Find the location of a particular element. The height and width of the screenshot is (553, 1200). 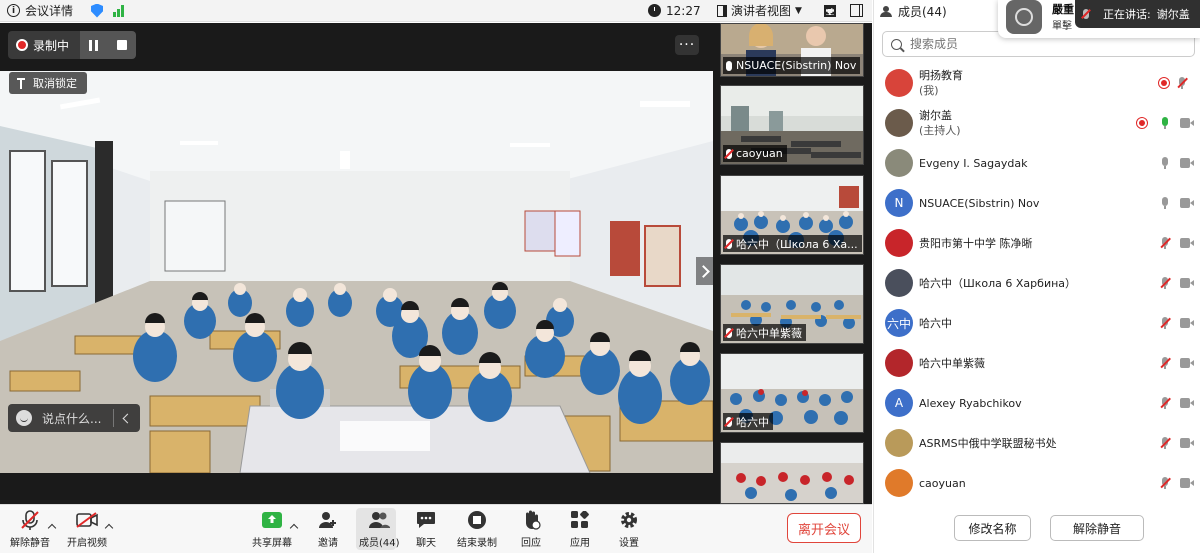

meeting-time: 12:27 is located at coordinates (683, 10).